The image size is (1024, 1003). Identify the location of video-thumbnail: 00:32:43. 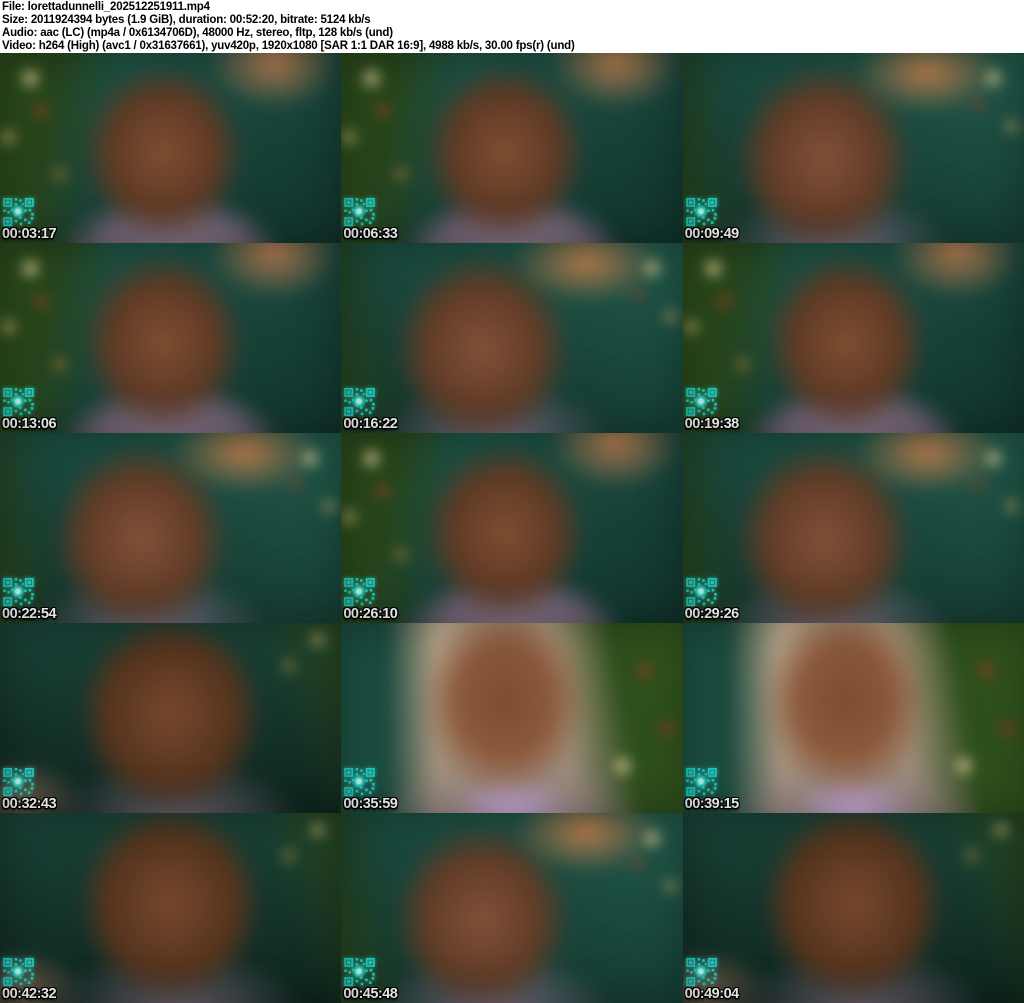
(171, 718).